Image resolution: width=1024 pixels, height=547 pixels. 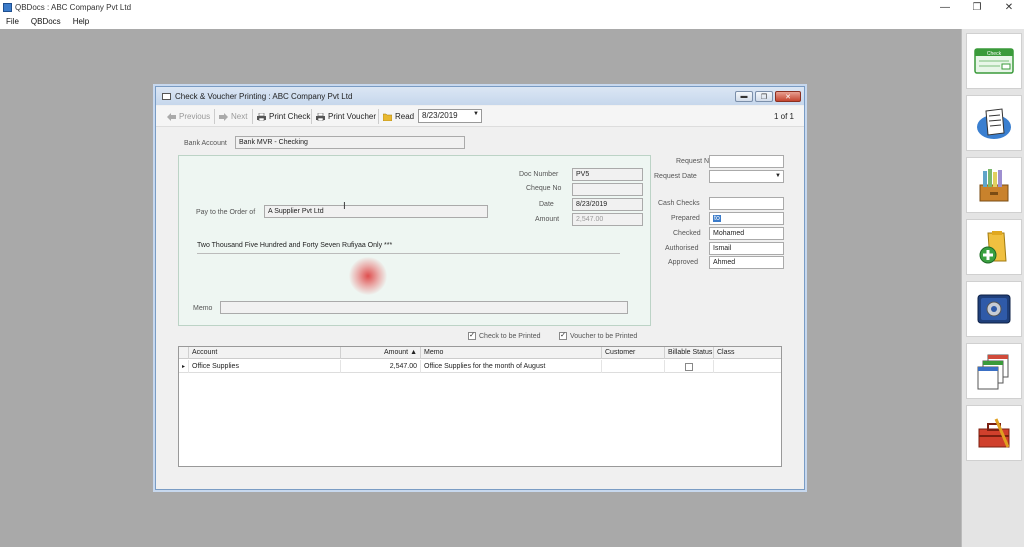 What do you see at coordinates (184, 353) in the screenshot?
I see `grid-row-selector-header` at bounding box center [184, 353].